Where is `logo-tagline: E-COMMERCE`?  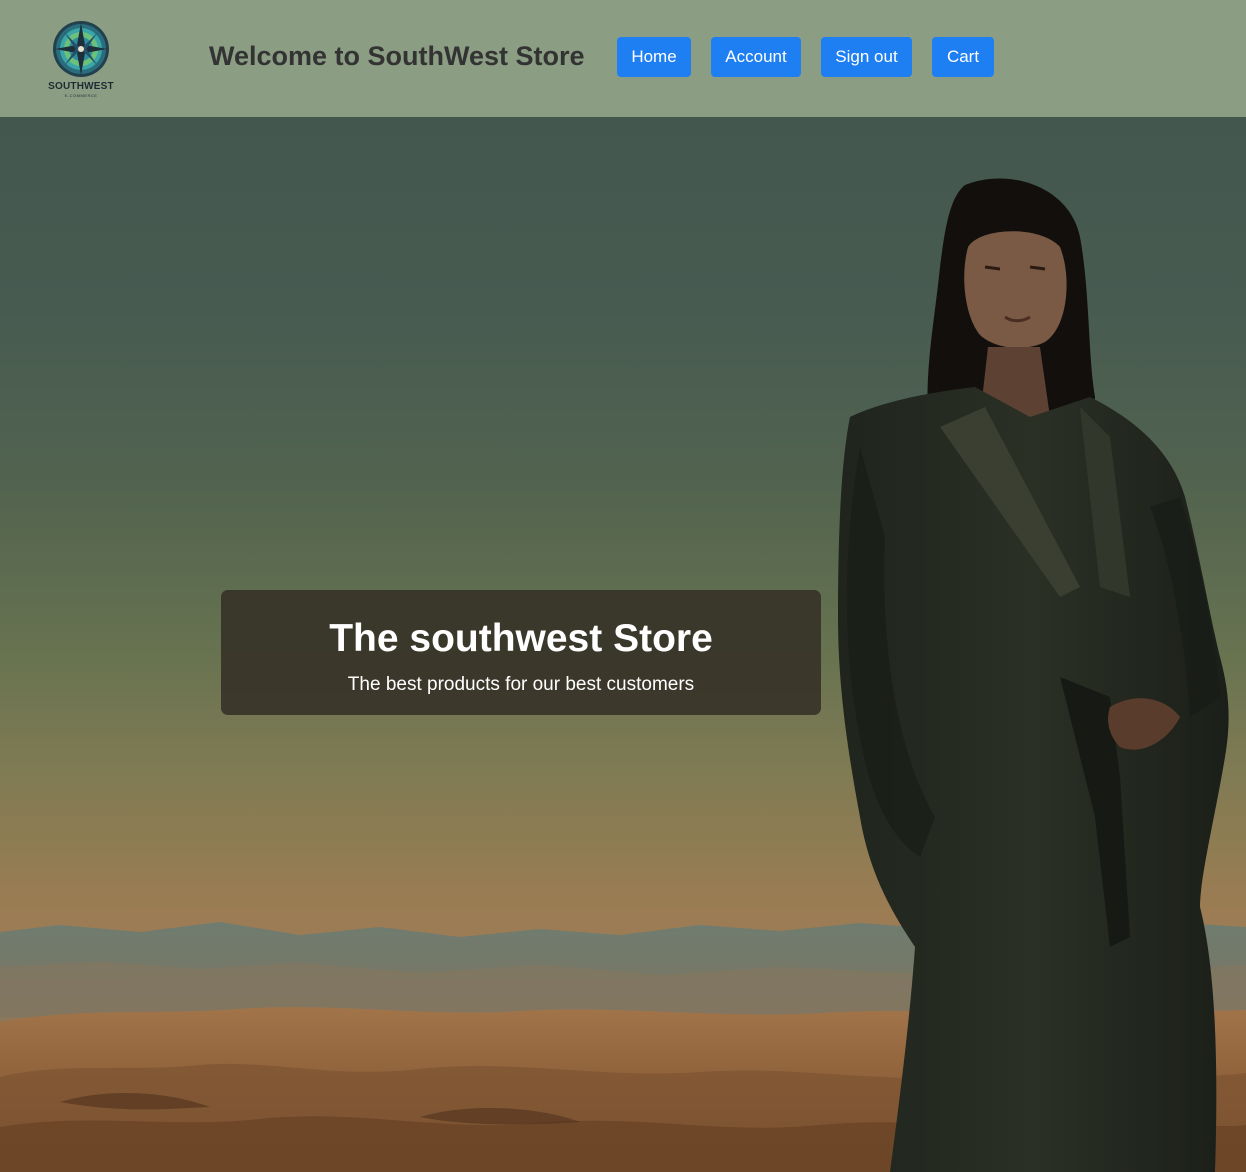
logo-tagline: E-COMMERCE is located at coordinates (81, 95).